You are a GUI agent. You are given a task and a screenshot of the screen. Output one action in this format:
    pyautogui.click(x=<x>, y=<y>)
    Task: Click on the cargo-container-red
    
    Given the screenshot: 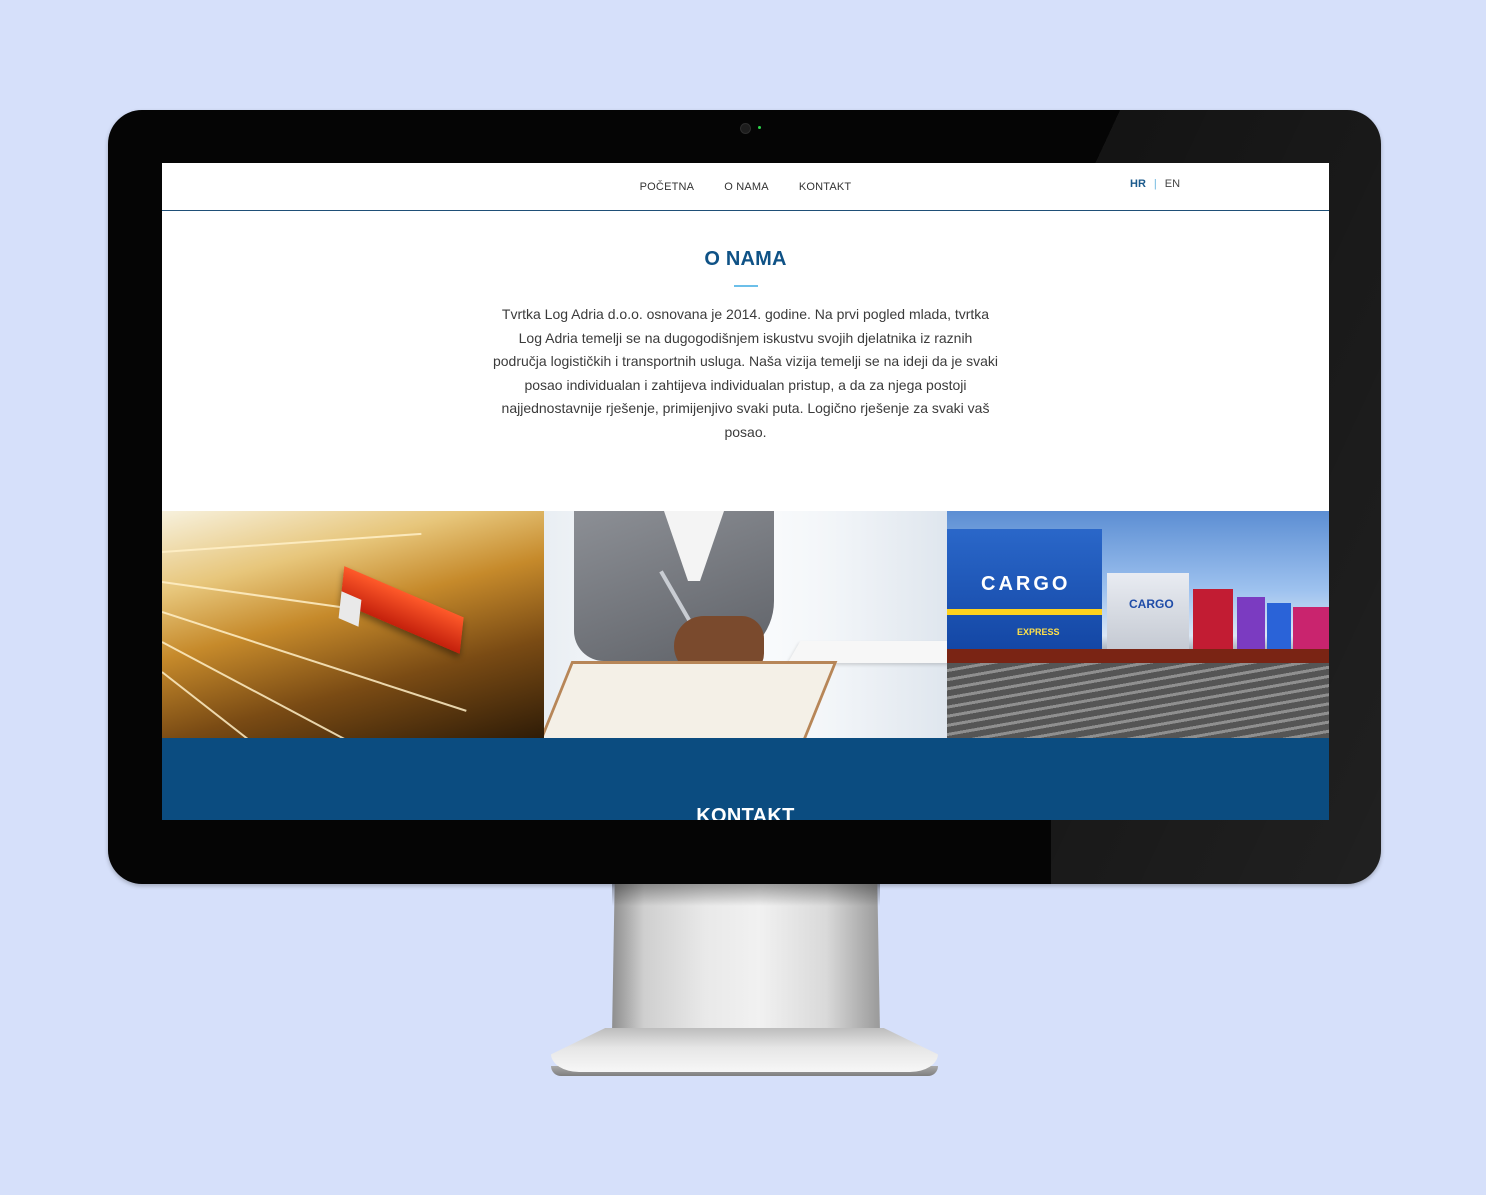 What is the action you would take?
    pyautogui.click(x=1213, y=620)
    